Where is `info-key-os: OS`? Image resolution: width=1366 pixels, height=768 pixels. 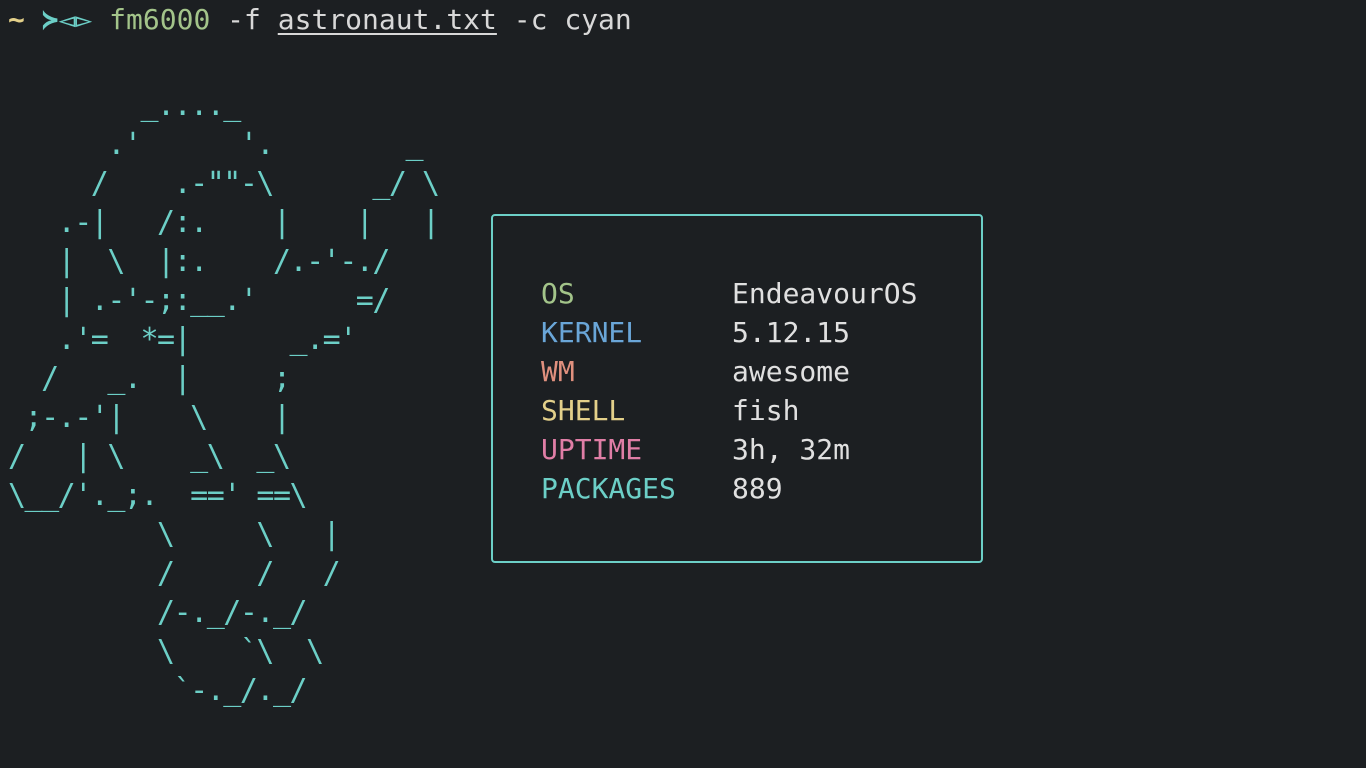 info-key-os: OS is located at coordinates (558, 293).